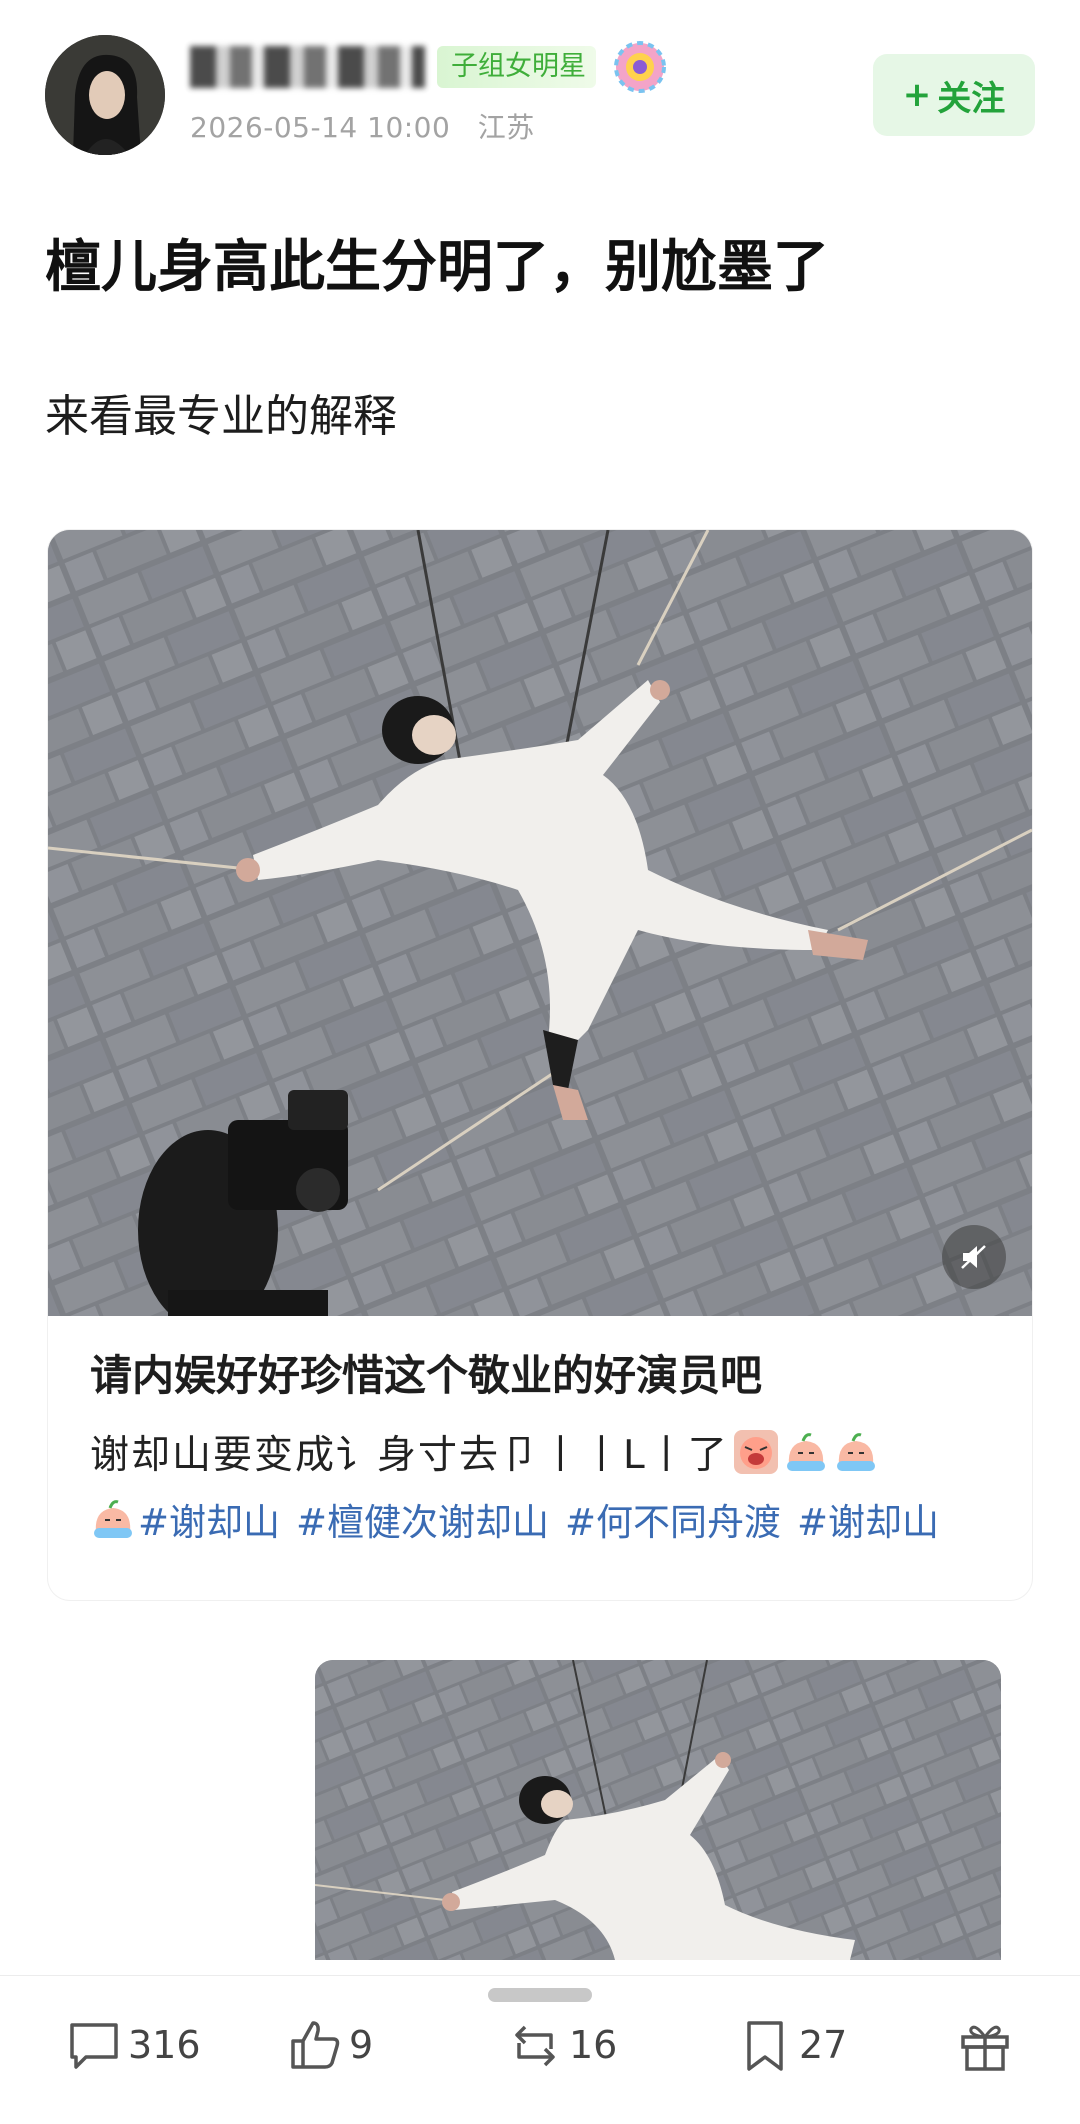 The image size is (1080, 2124). What do you see at coordinates (426, 1375) in the screenshot?
I see `card-headline: 请内娱好好珍惜这个敬业的好演员吧` at bounding box center [426, 1375].